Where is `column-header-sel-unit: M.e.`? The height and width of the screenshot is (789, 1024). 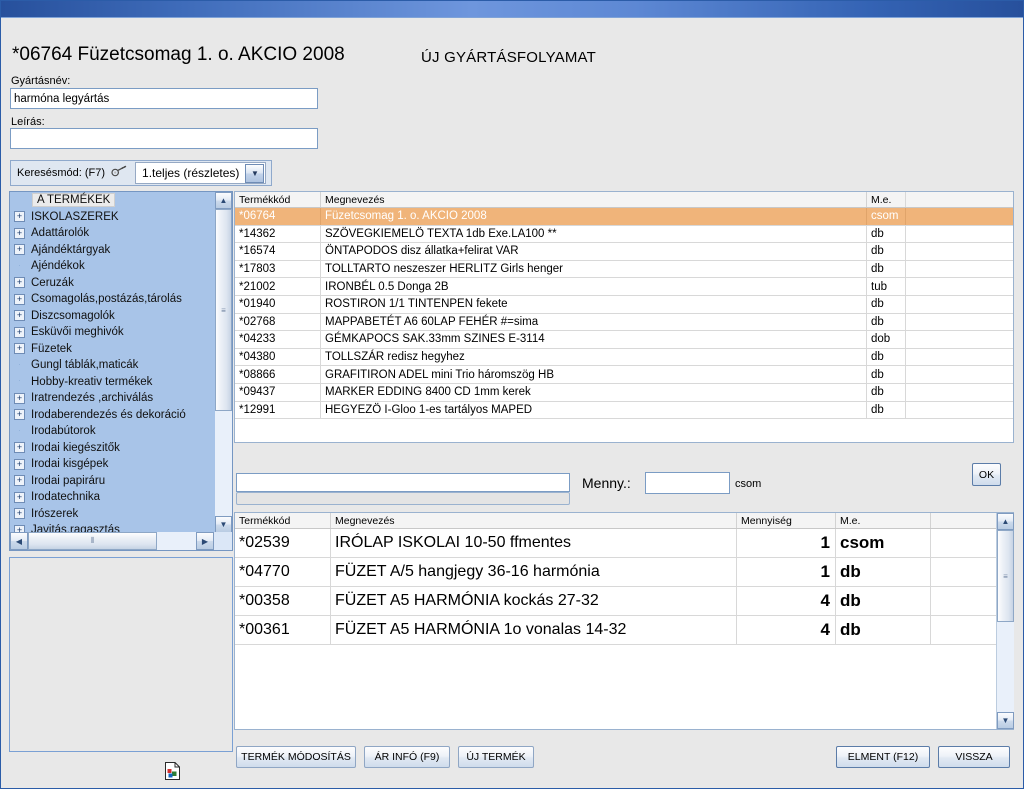 column-header-sel-unit: M.e. is located at coordinates (883, 520).